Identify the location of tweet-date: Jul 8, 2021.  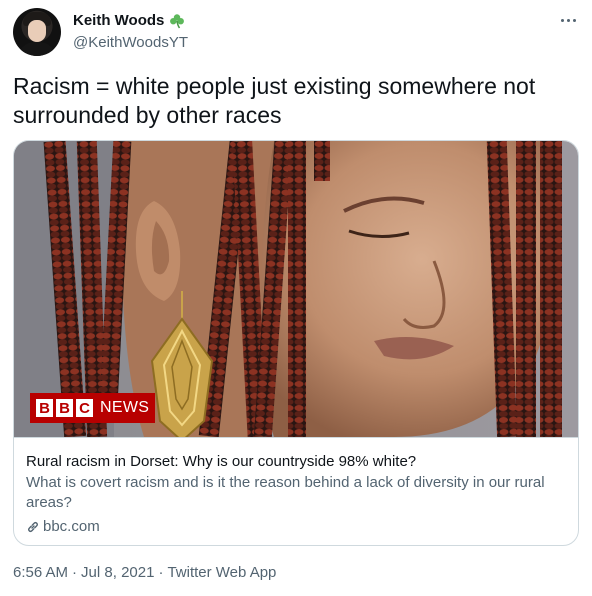
(117, 572).